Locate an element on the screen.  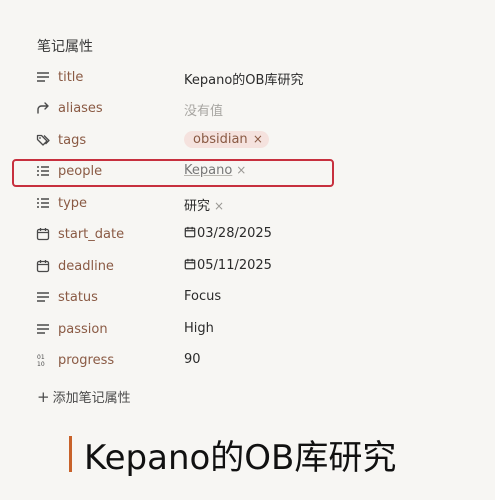
property-key: status is located at coordinates (78, 297).